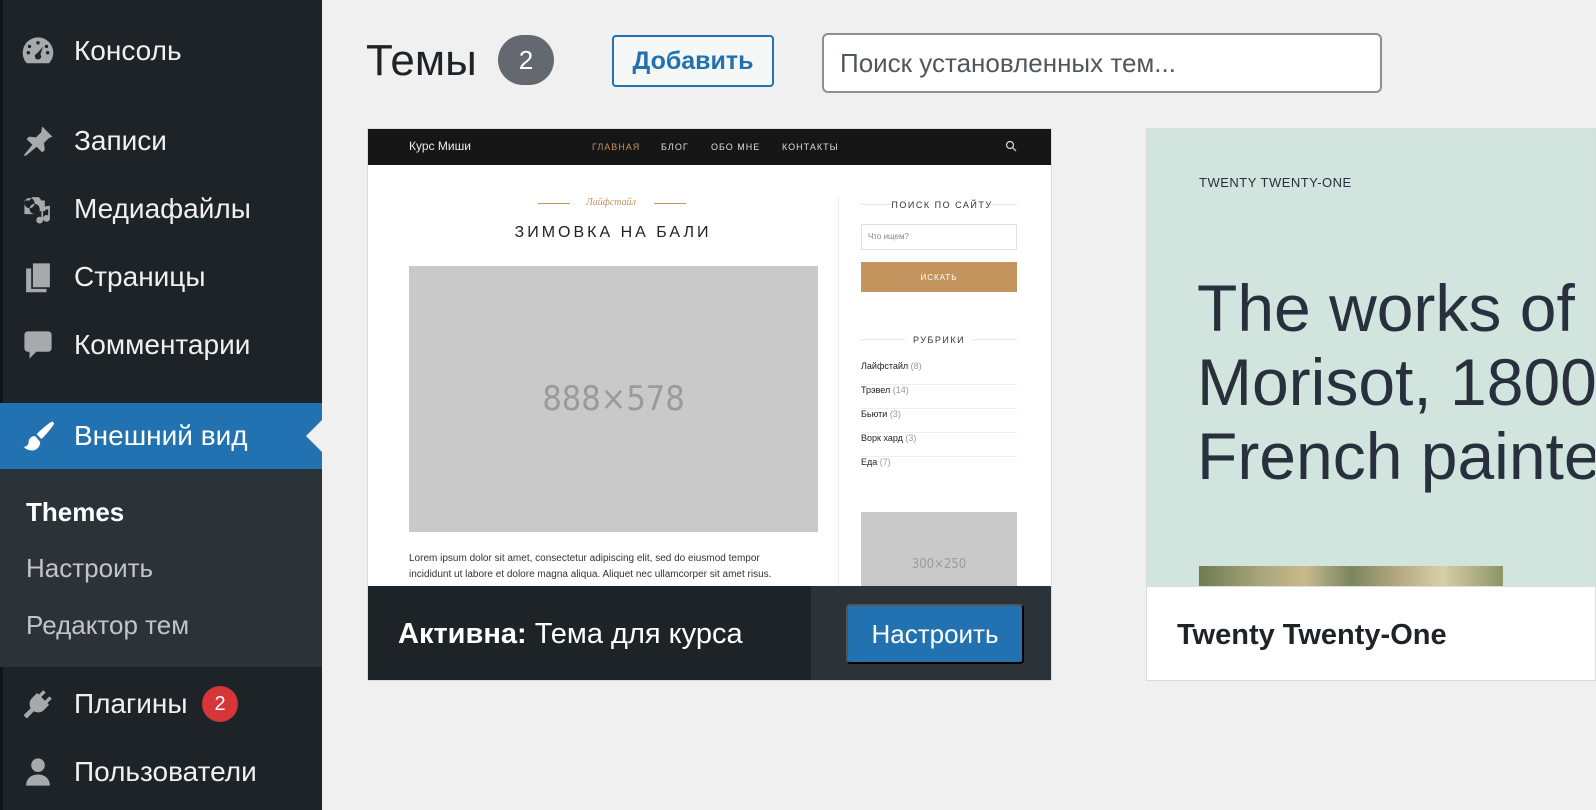 The width and height of the screenshot is (1596, 810). Describe the element at coordinates (165, 771) in the screenshot. I see `menu-label: Пользователи` at that location.